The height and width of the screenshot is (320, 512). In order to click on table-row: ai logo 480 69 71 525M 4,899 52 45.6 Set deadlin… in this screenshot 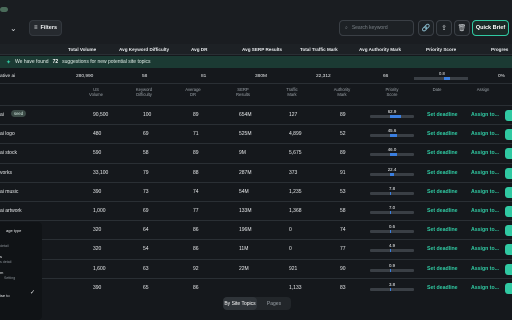, I will do `click(256, 133)`.